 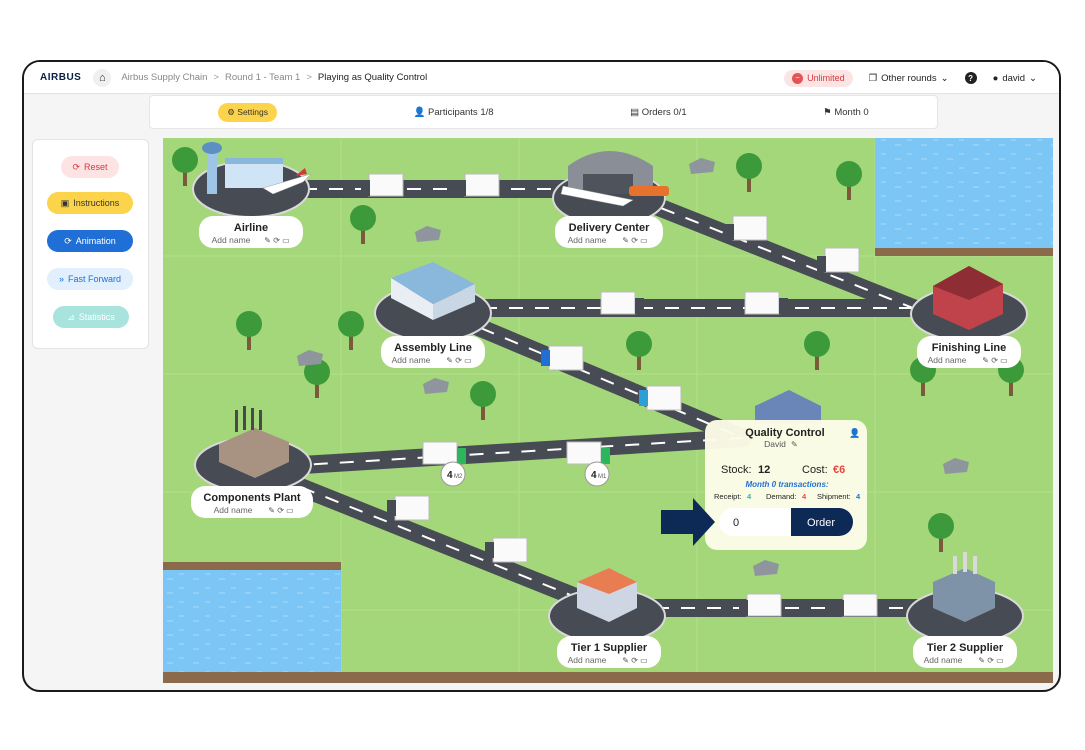 What do you see at coordinates (594, 475) in the screenshot?
I see `badge-count: 4` at bounding box center [594, 475].